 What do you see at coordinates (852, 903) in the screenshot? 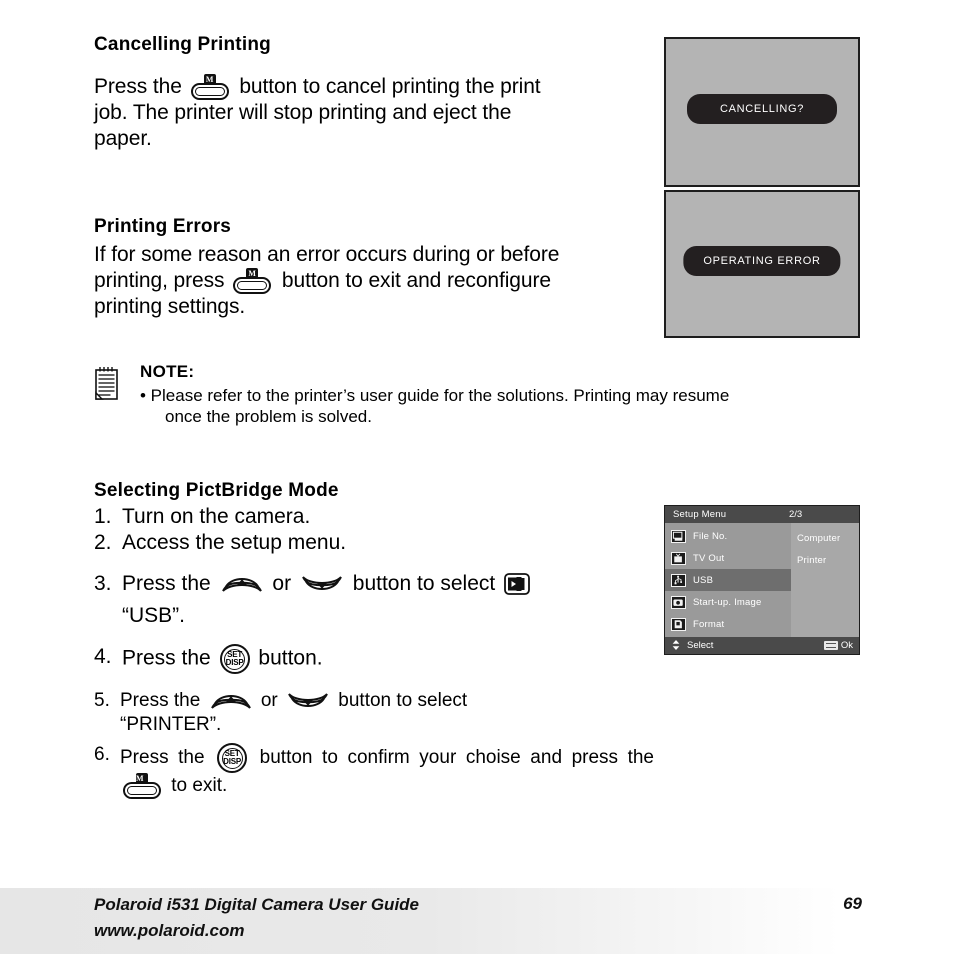
I see `page-number: 69` at bounding box center [852, 903].